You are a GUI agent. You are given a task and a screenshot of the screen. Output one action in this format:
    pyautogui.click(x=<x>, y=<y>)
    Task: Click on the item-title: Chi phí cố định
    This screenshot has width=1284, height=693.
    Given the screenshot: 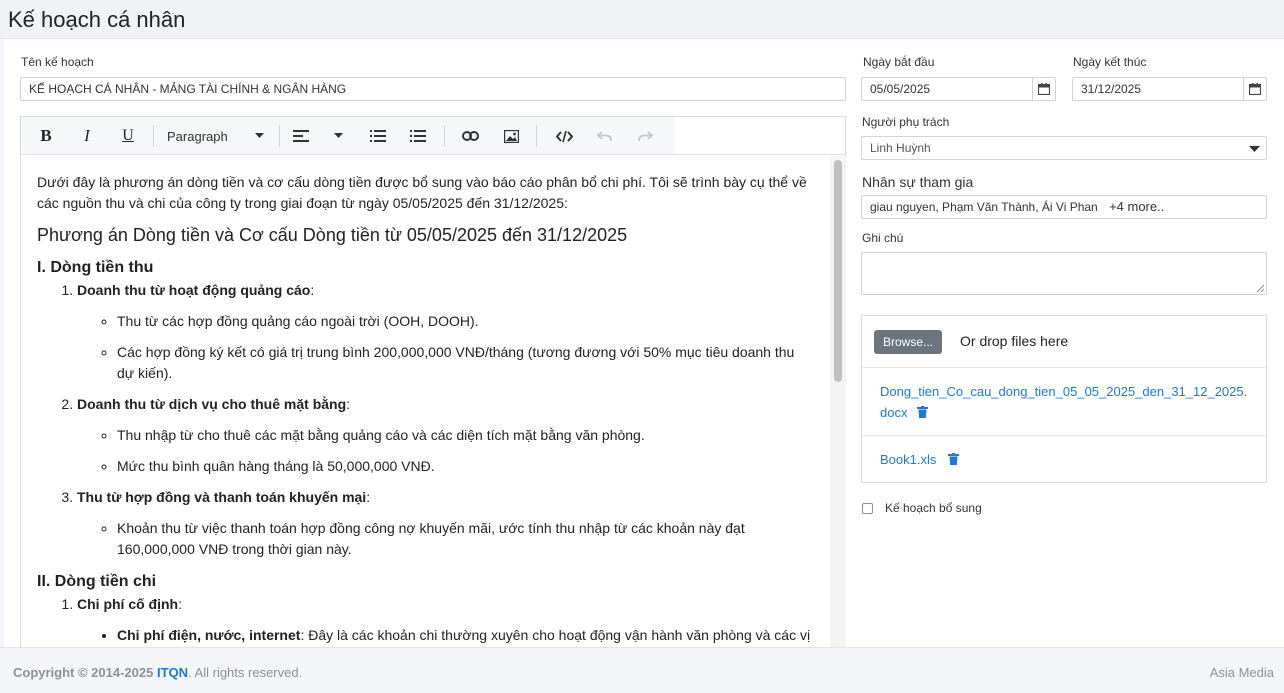 What is the action you would take?
    pyautogui.click(x=128, y=604)
    